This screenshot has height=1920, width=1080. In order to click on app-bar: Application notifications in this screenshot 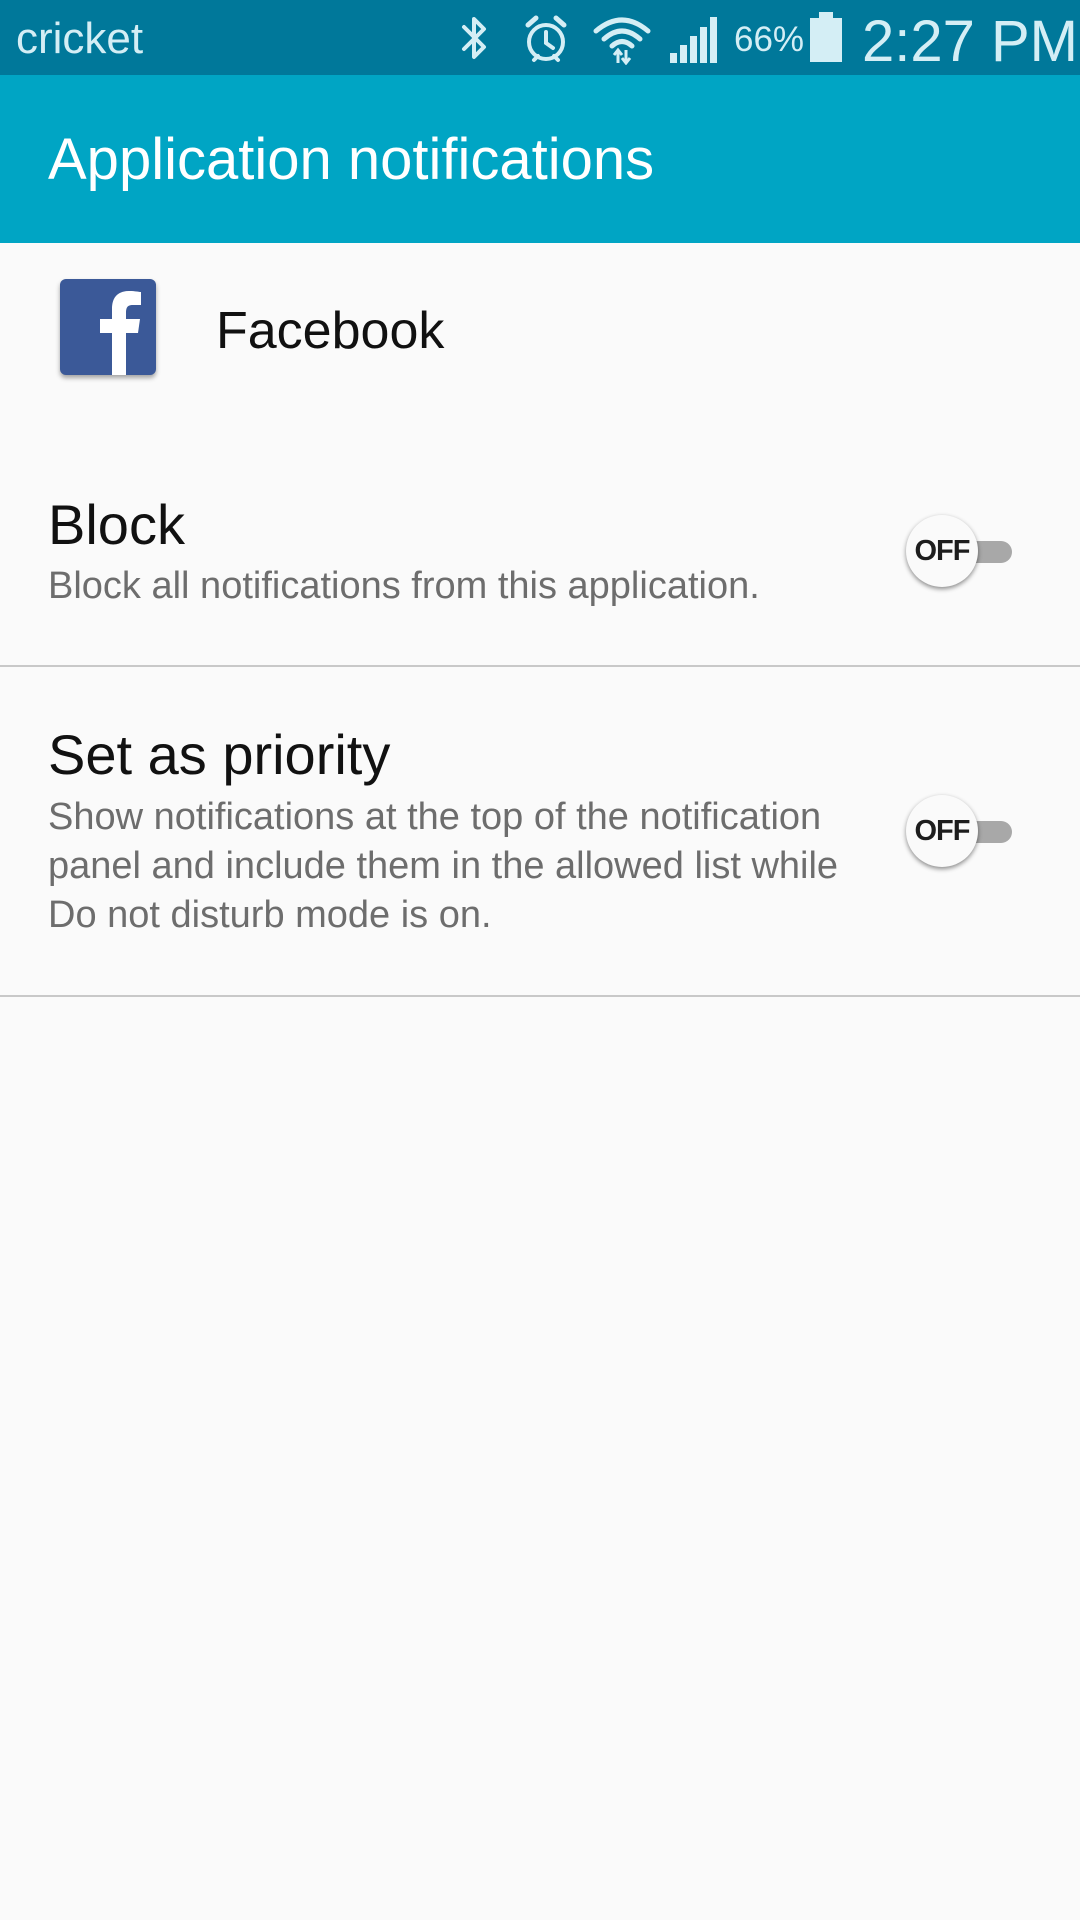, I will do `click(540, 159)`.